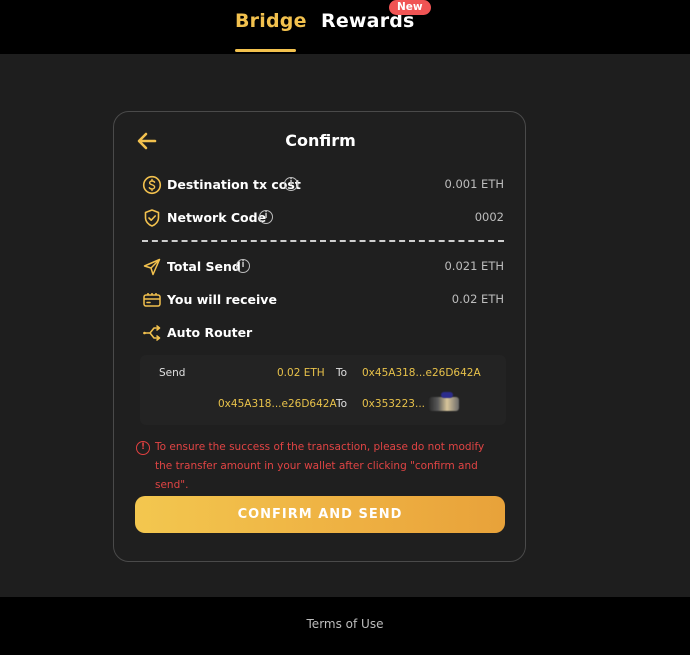 The image size is (690, 655). What do you see at coordinates (265, 50) in the screenshot?
I see `active-tab-indicator` at bounding box center [265, 50].